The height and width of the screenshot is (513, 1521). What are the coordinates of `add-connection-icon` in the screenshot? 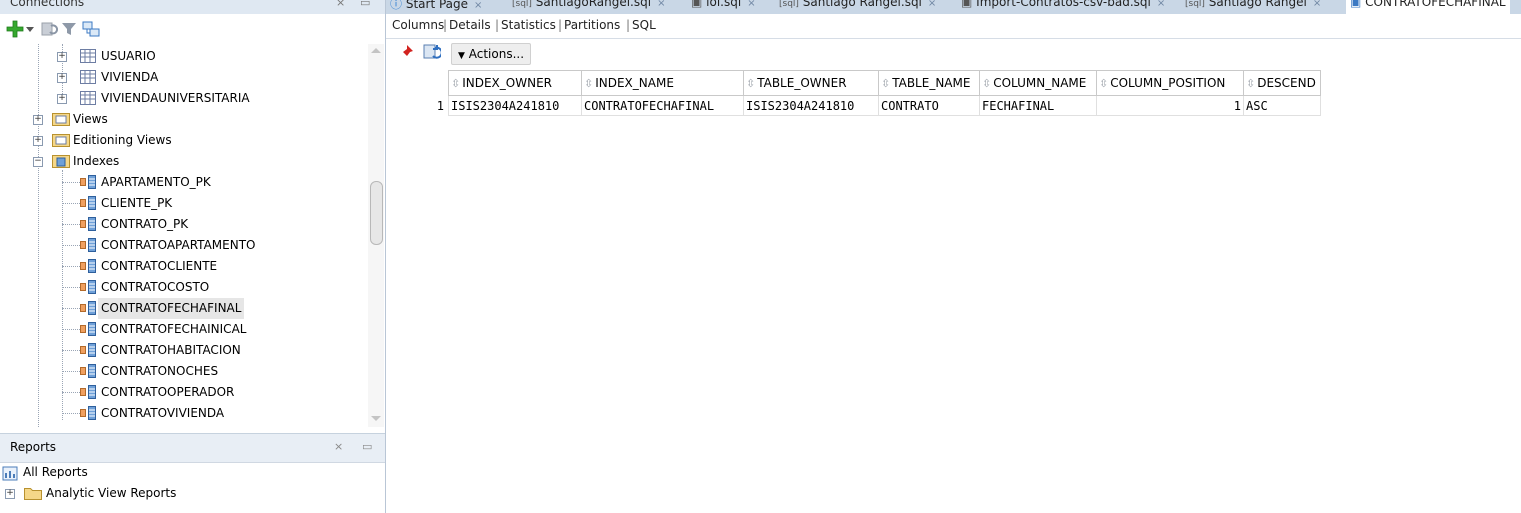 It's located at (15, 29).